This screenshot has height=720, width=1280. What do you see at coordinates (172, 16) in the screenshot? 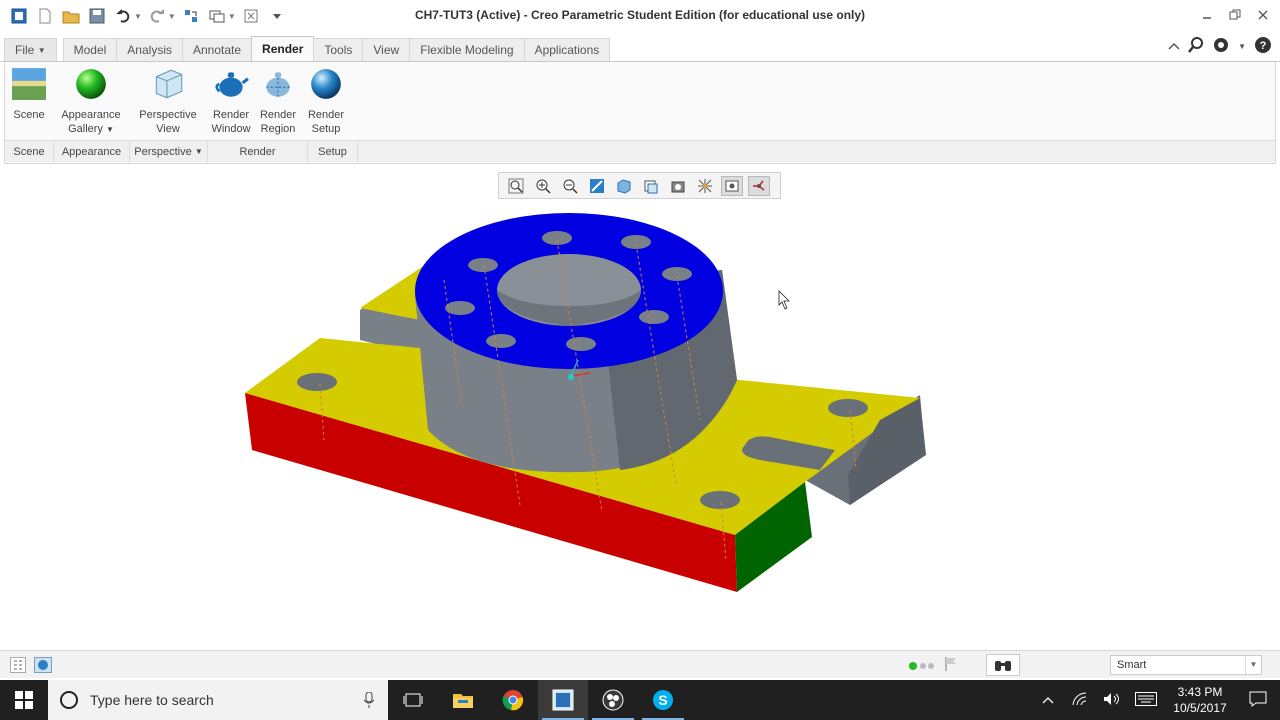
I see `redo-dropdown-icon: ▼` at bounding box center [172, 16].